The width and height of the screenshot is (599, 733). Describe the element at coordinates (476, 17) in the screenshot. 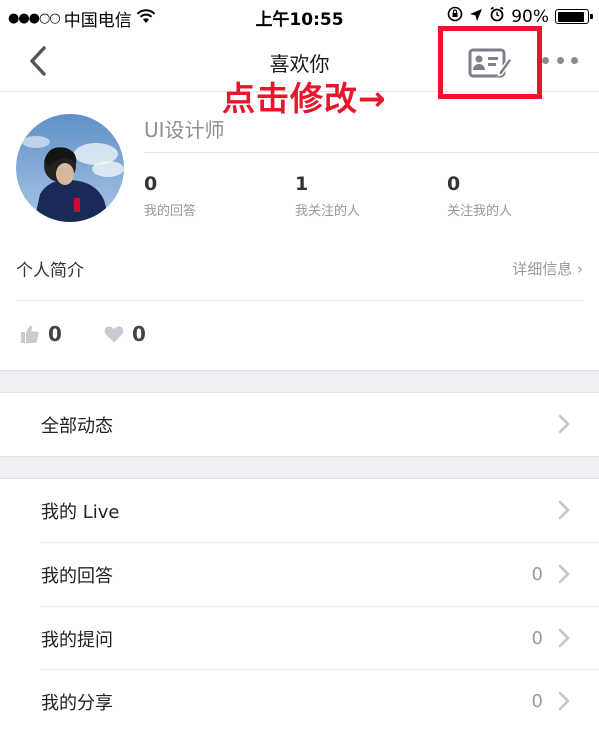

I see `location-arrow-icon` at that location.